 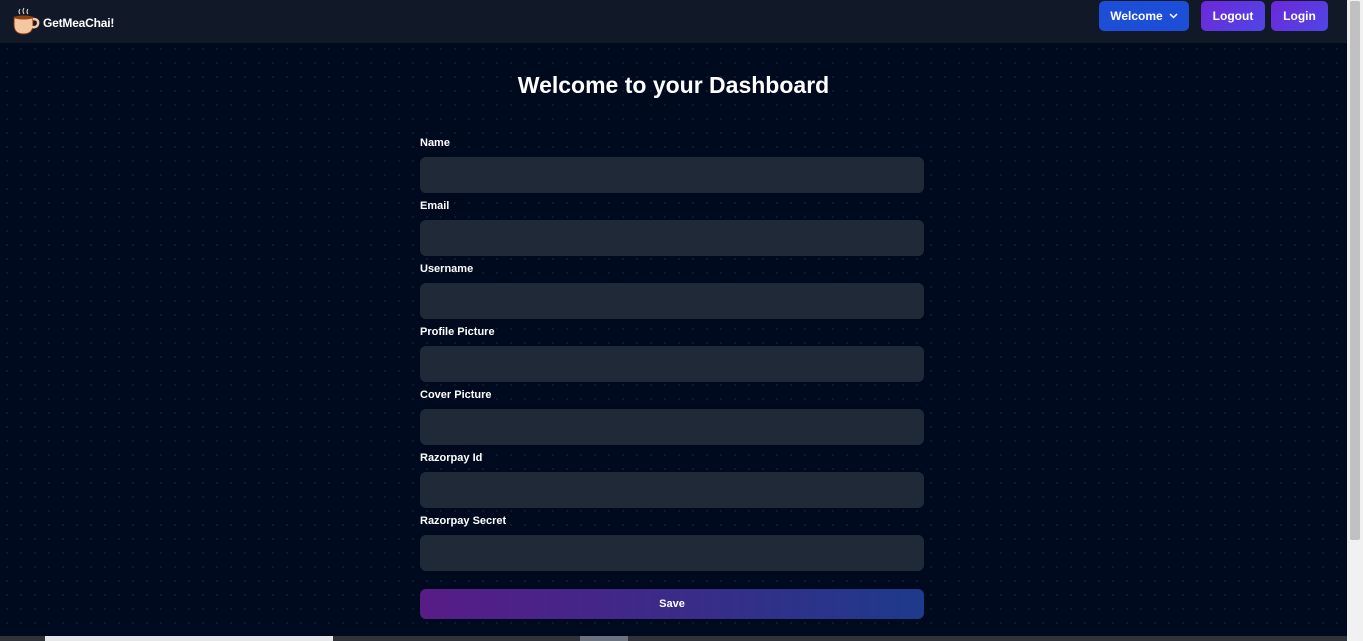 I want to click on nav-actions: Welcome Logout Login, so click(x=1213, y=16).